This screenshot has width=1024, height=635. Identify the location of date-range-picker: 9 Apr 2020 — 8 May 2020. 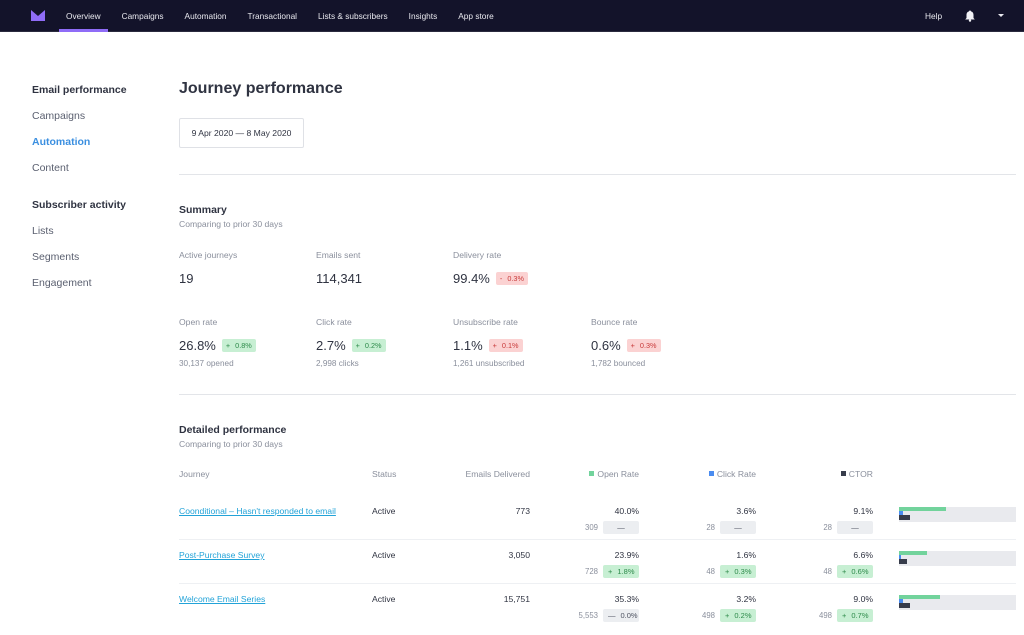
(241, 133).